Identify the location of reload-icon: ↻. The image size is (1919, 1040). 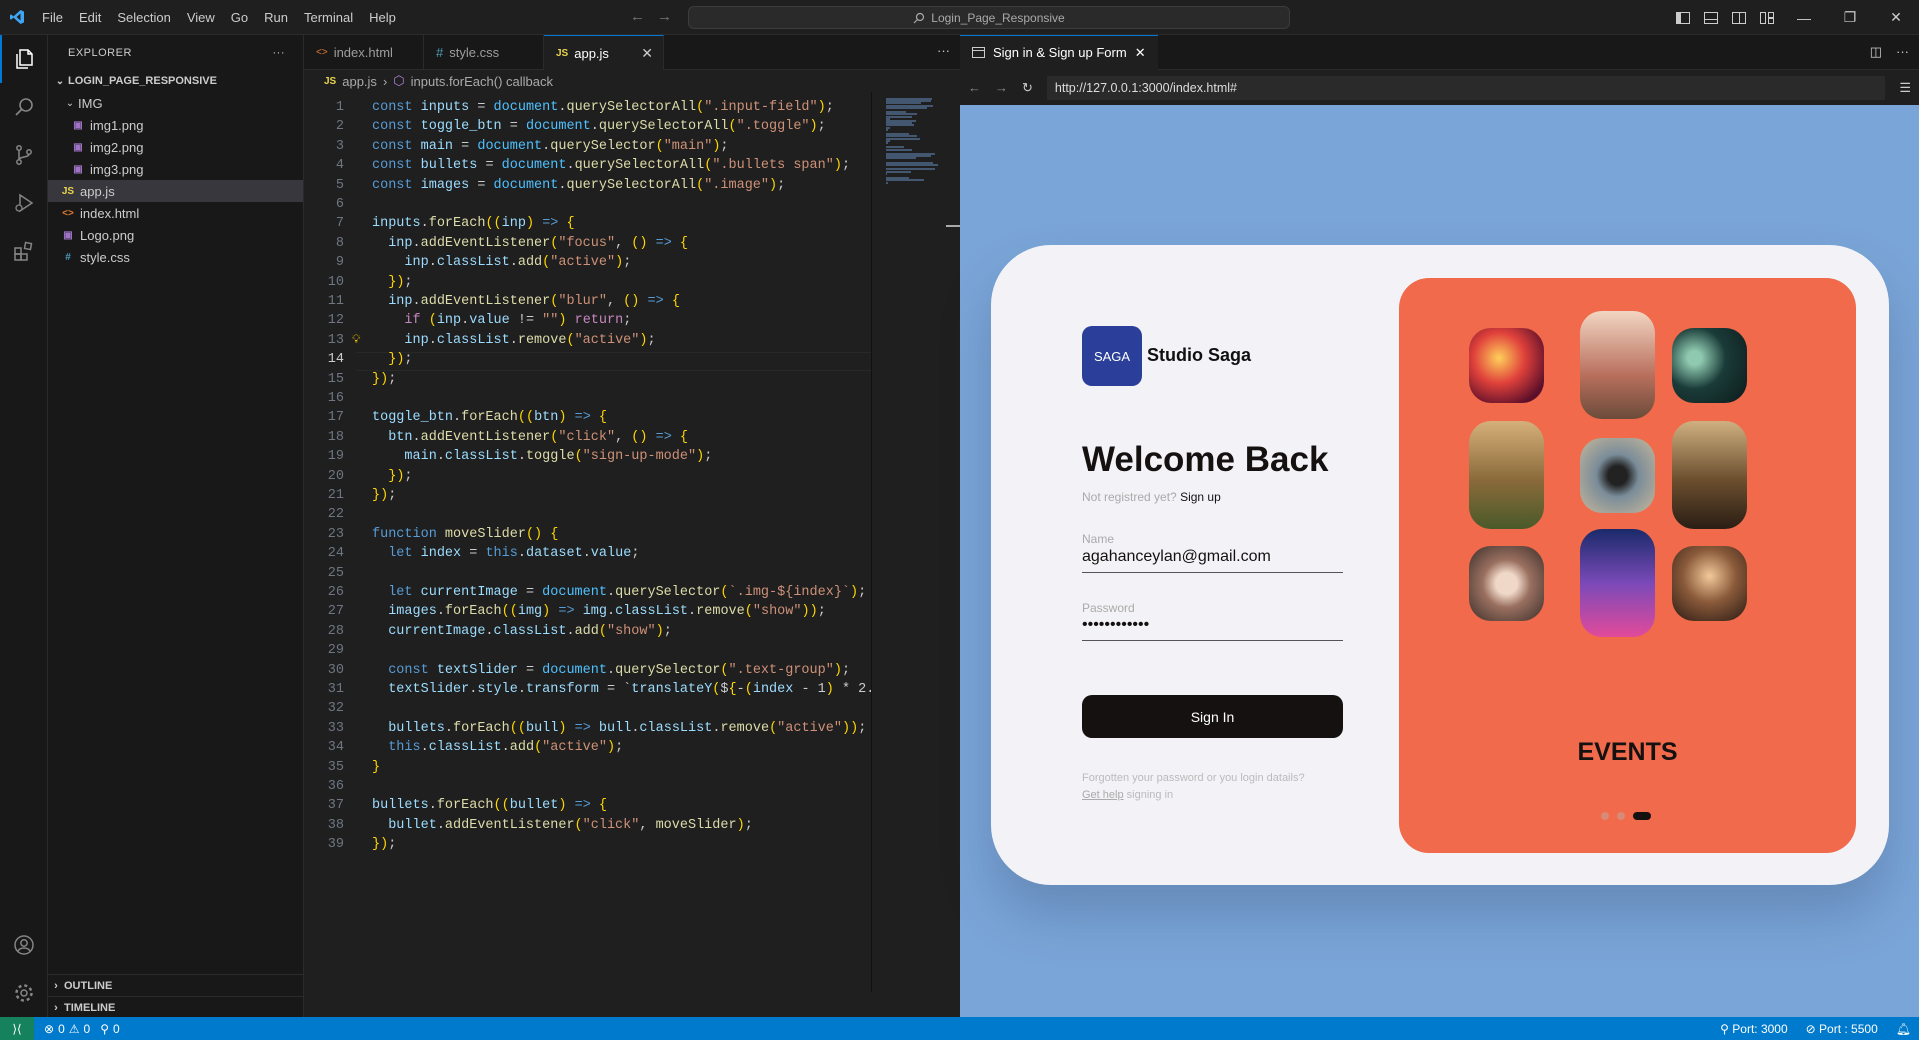
(1027, 88).